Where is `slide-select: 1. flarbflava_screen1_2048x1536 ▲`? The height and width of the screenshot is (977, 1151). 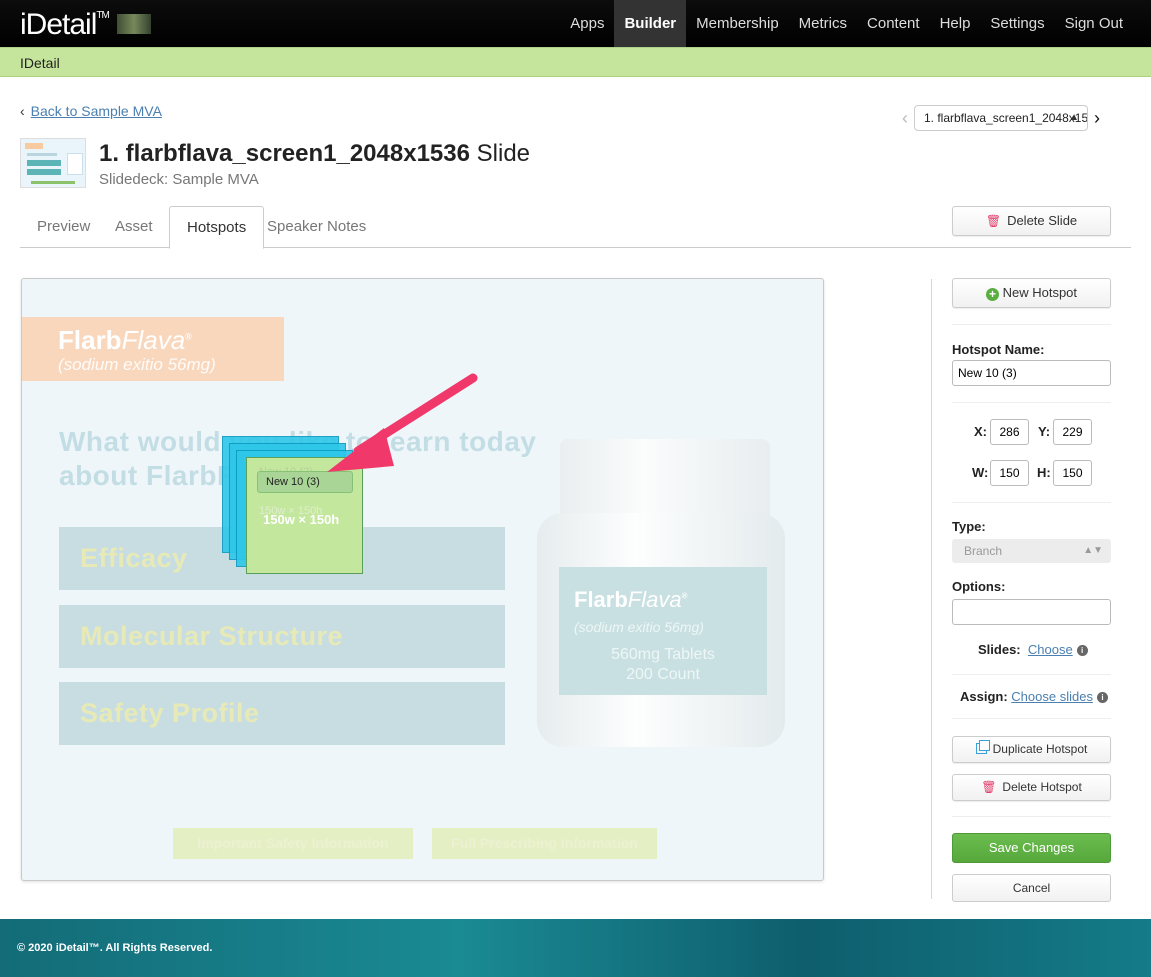
slide-select: 1. flarbflava_screen1_2048x1536 ▲ is located at coordinates (1001, 118).